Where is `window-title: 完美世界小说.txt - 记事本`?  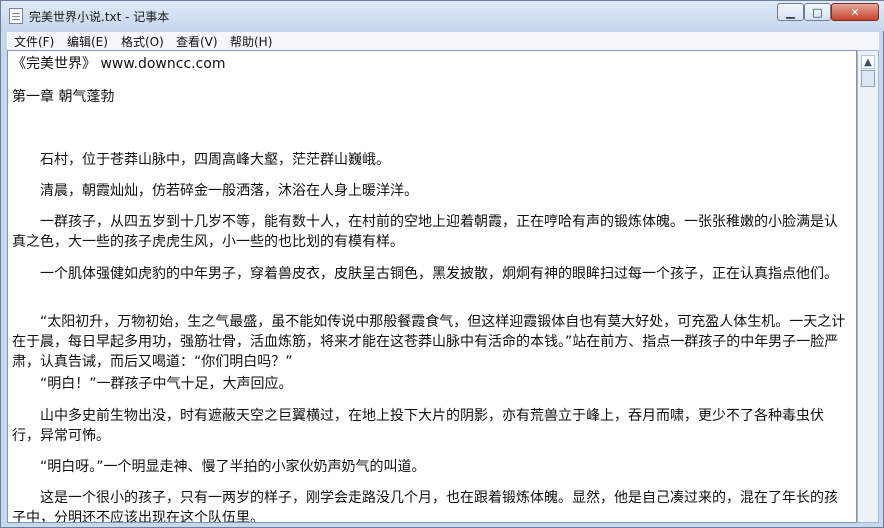
window-title: 完美世界小说.txt - 记事本 is located at coordinates (99, 17).